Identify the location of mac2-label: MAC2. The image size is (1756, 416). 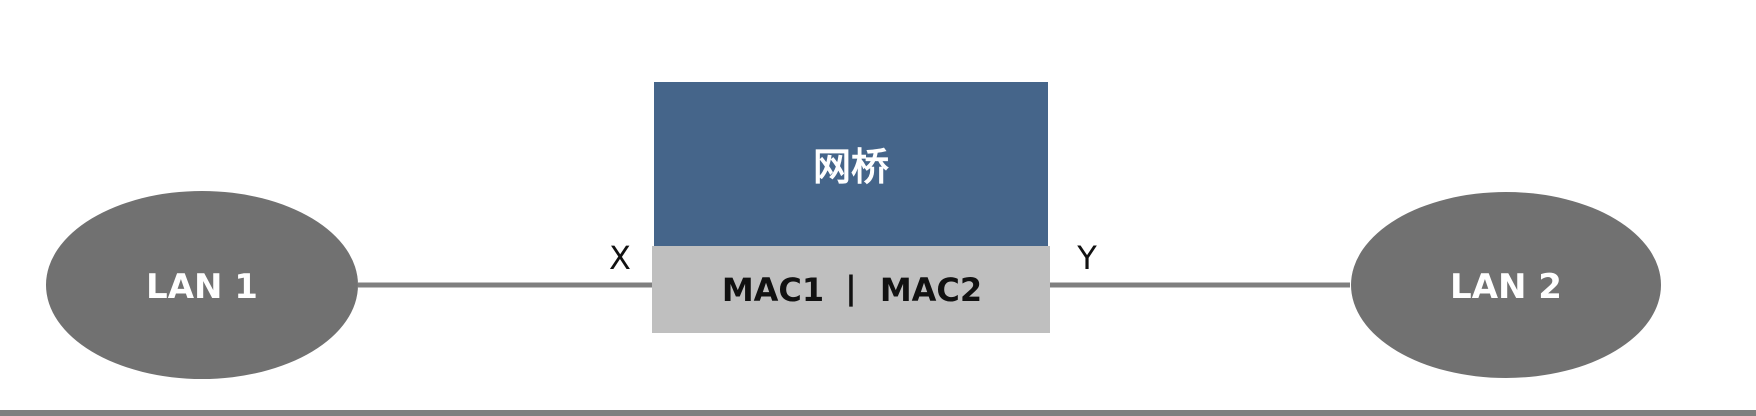
(931, 290).